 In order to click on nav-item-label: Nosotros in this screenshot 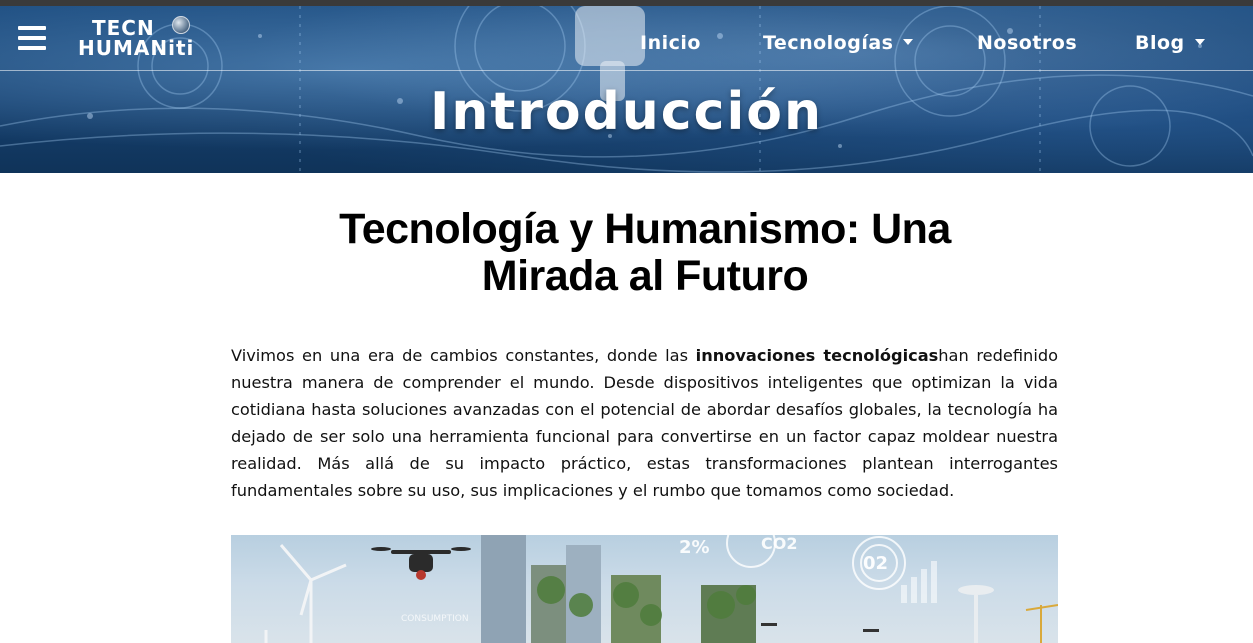, I will do `click(1027, 43)`.